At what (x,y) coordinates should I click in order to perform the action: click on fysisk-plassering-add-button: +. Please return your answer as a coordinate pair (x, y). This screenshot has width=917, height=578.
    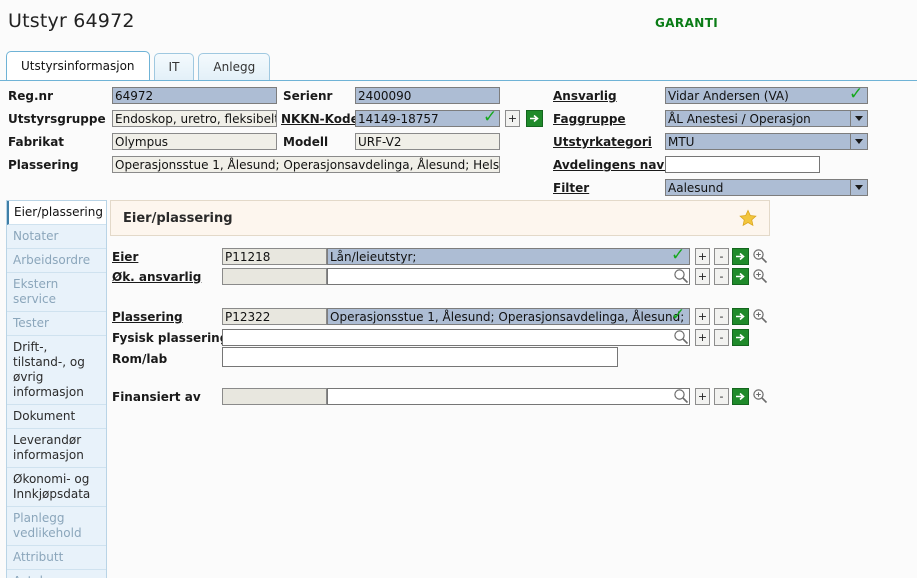
    Looking at the image, I should click on (702, 337).